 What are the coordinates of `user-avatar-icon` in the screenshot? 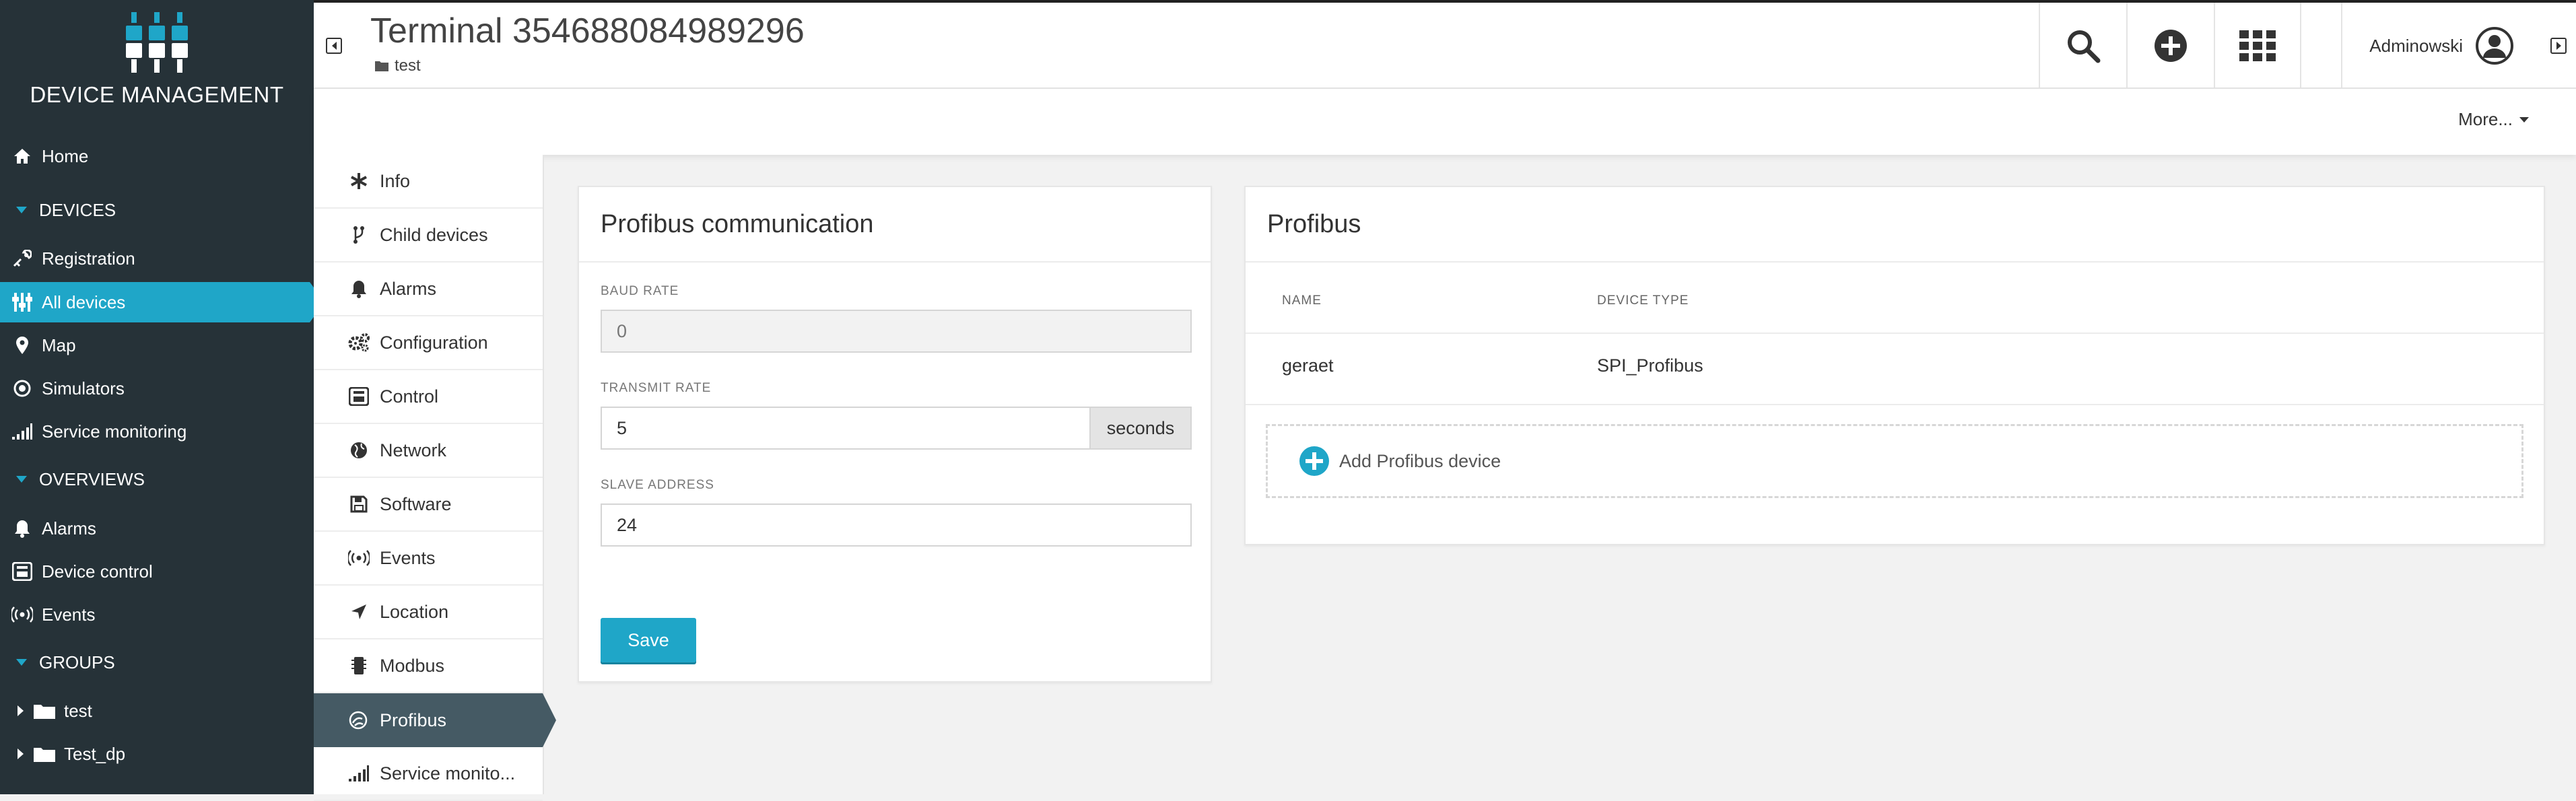 It's located at (2494, 45).